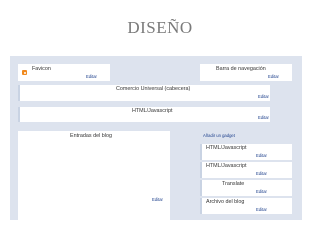  Describe the element at coordinates (64, 72) in the screenshot. I see `favicon-gadget: Favicon Editar` at that location.